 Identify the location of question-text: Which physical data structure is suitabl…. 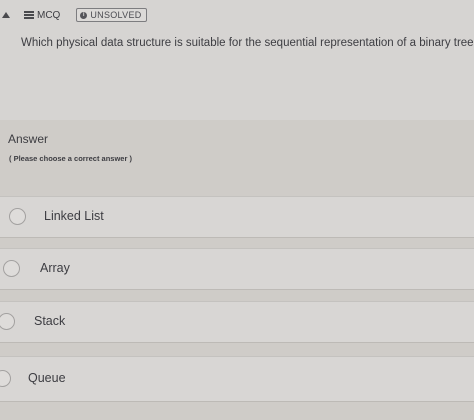
(247, 43).